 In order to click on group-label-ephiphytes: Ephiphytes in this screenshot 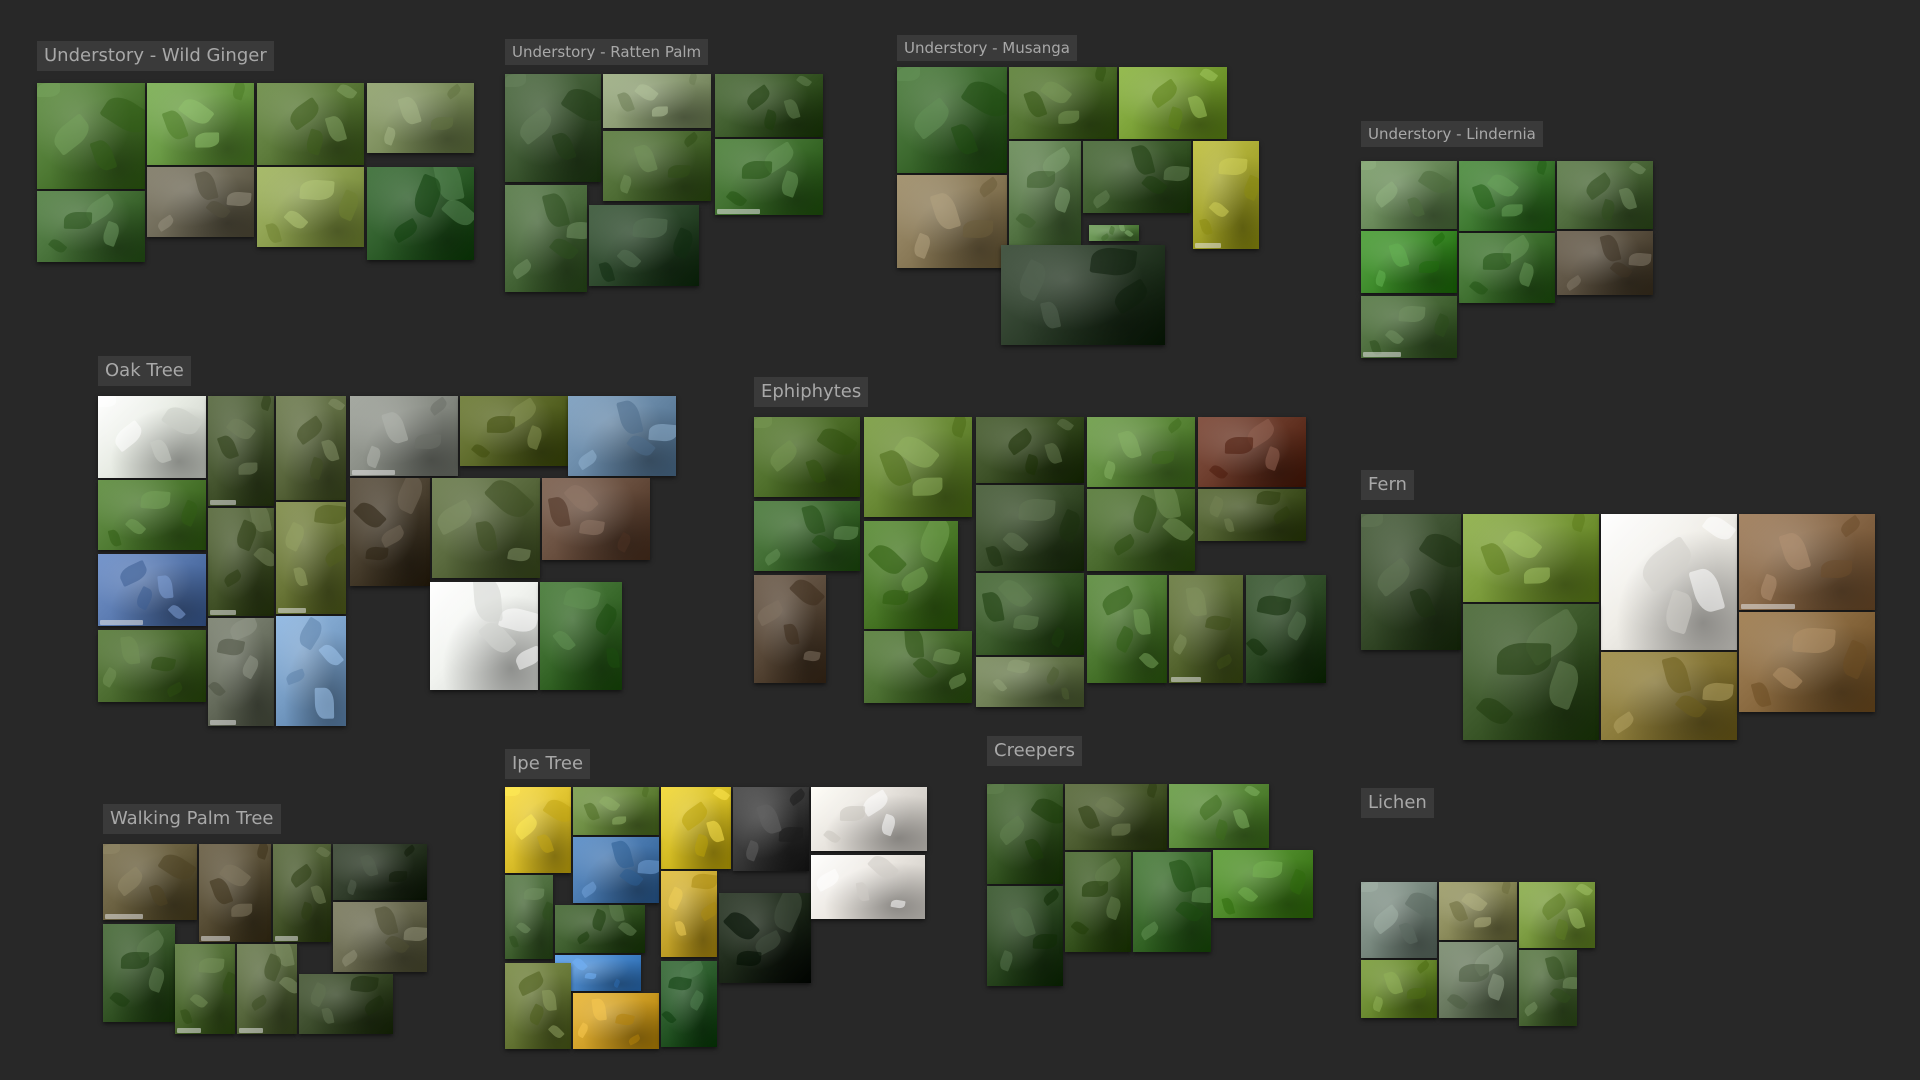, I will do `click(811, 392)`.